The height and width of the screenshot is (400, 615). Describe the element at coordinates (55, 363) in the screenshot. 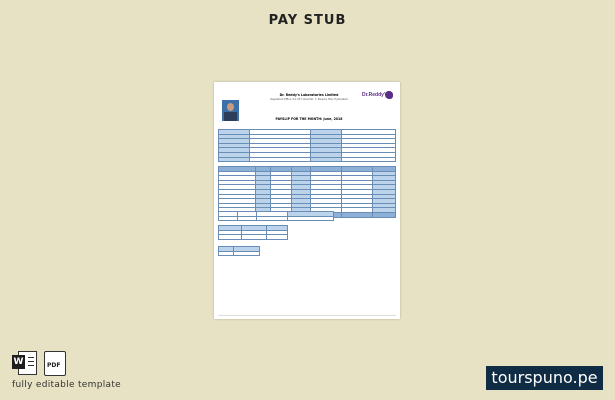

I see `pdf-document-icon: PDF` at that location.